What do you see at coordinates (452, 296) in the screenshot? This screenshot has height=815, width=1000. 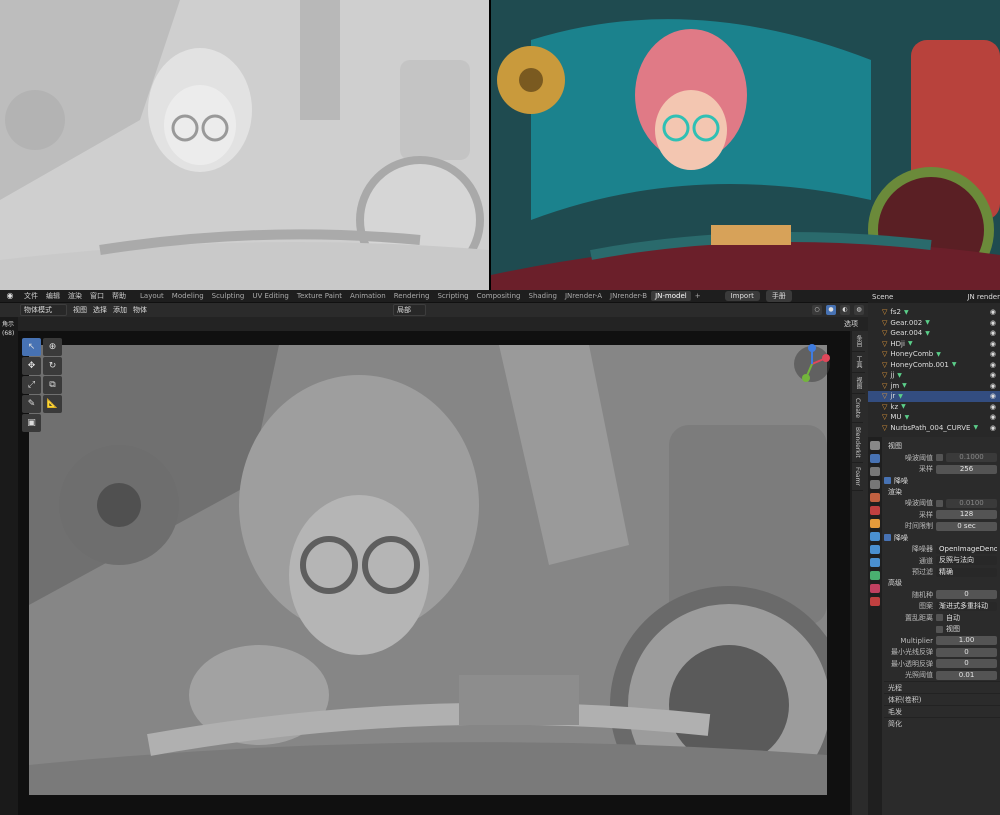 I see `tab-scripting: Scripting` at bounding box center [452, 296].